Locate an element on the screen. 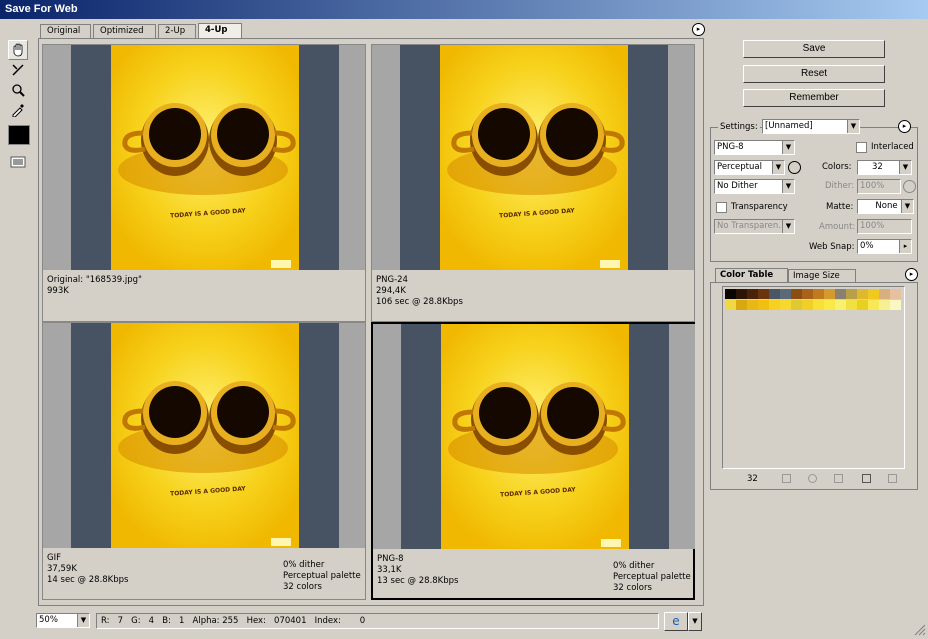 This screenshot has width=928, height=639. tab-4-up: 4-Up is located at coordinates (220, 30).